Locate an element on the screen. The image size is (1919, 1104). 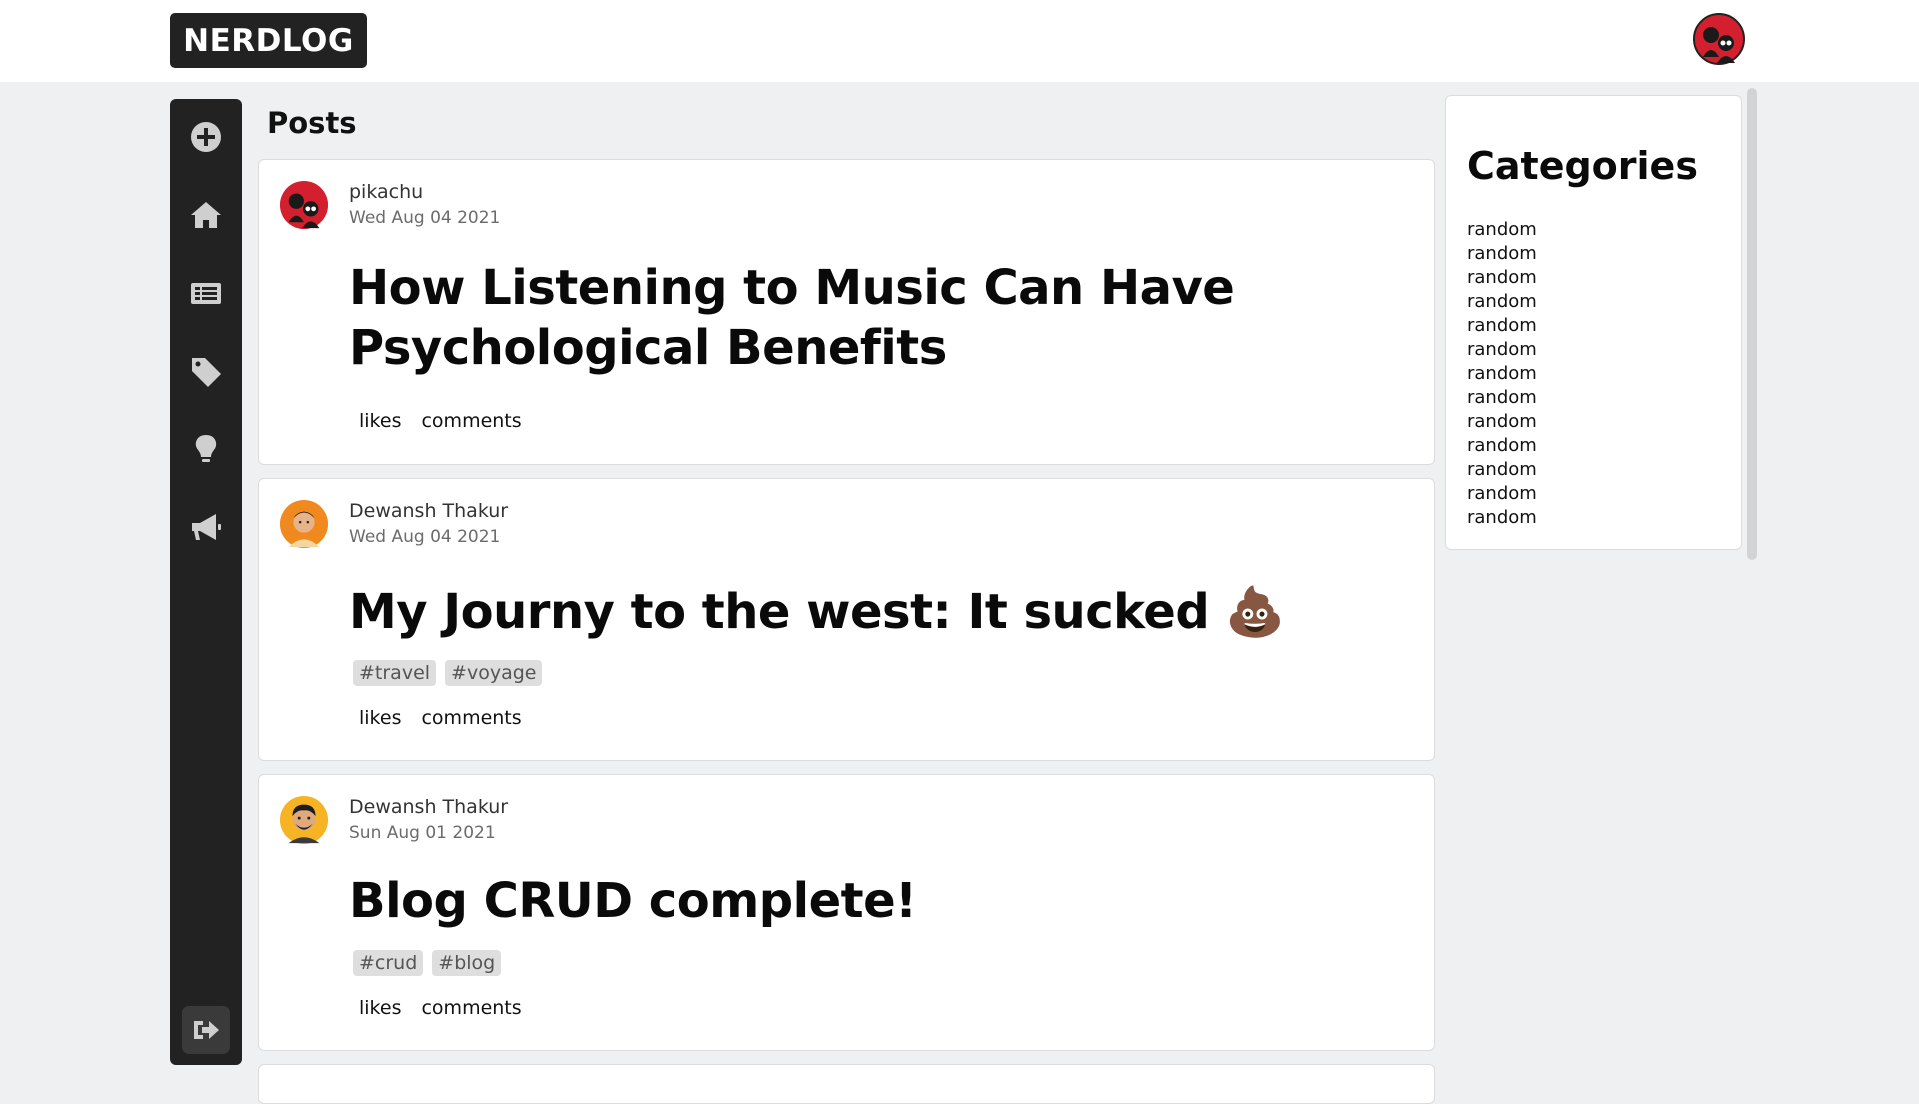
tag-chip: #voyage is located at coordinates (494, 673).